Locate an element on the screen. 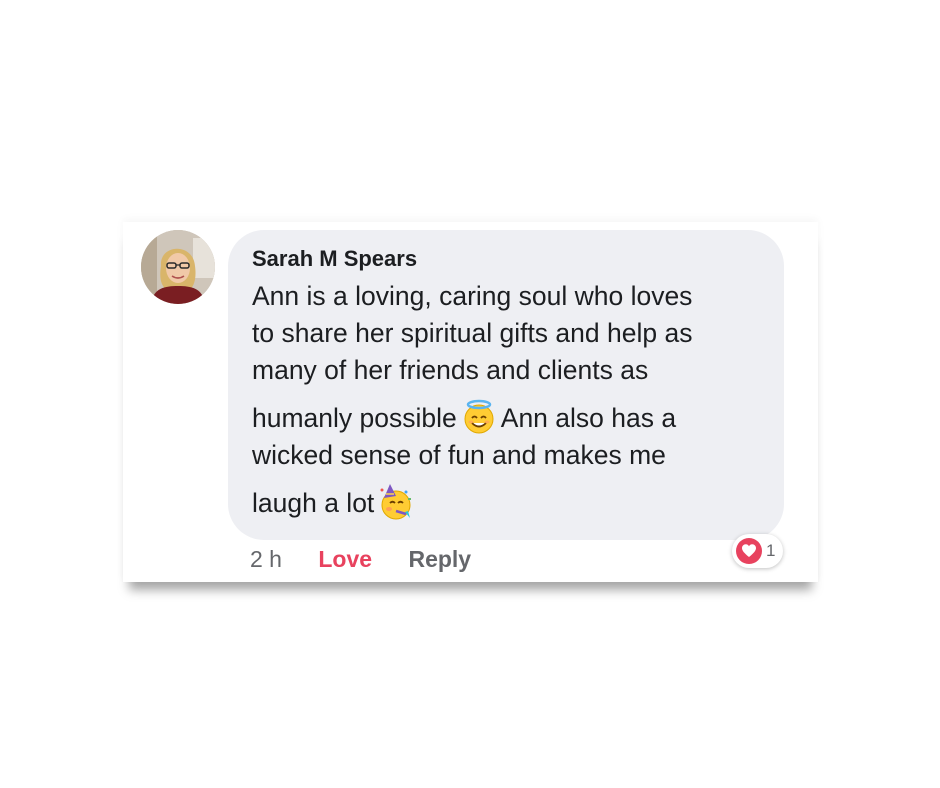  comment-line: many of her friends and clients as is located at coordinates (450, 370).